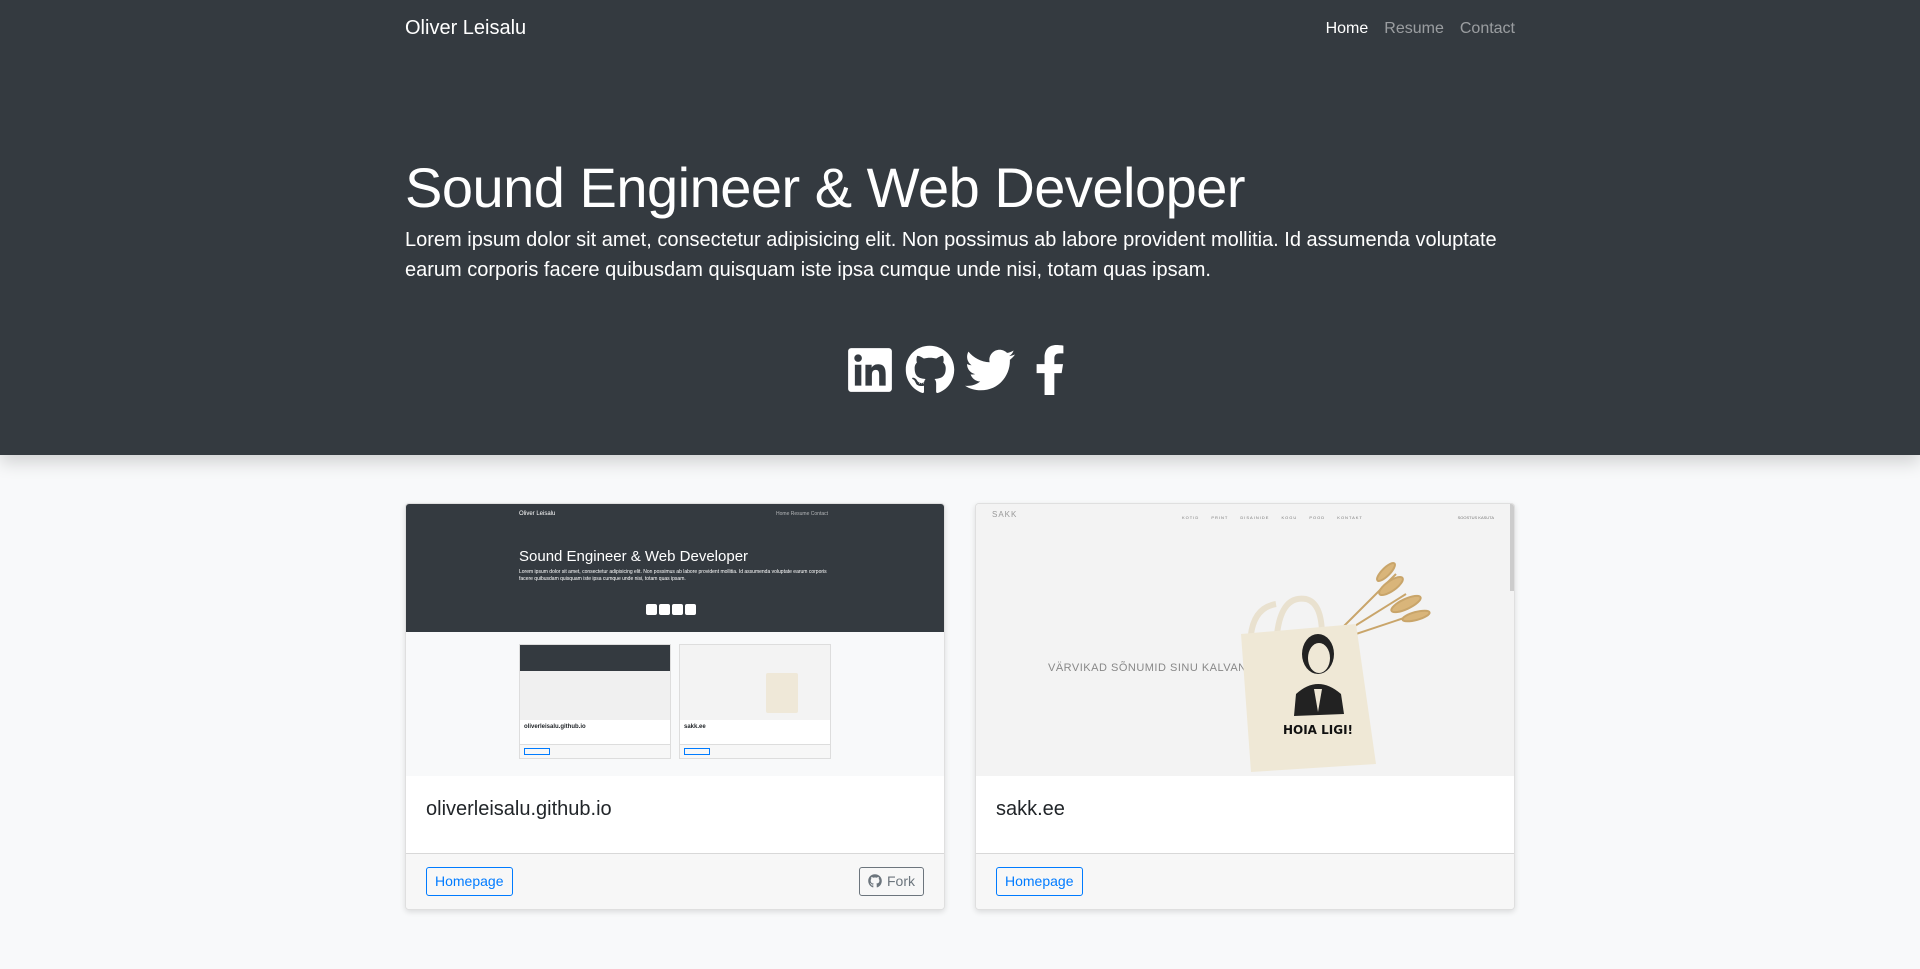  Describe the element at coordinates (1050, 370) in the screenshot. I see `facebook-icon` at that location.